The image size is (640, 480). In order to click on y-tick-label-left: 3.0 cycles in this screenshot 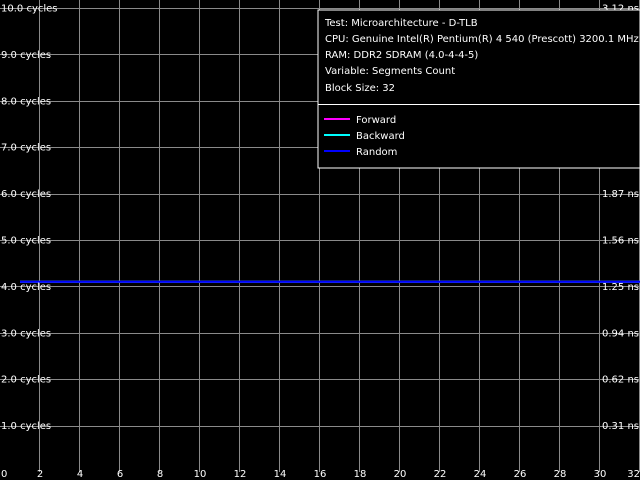, I will do `click(26, 333)`.